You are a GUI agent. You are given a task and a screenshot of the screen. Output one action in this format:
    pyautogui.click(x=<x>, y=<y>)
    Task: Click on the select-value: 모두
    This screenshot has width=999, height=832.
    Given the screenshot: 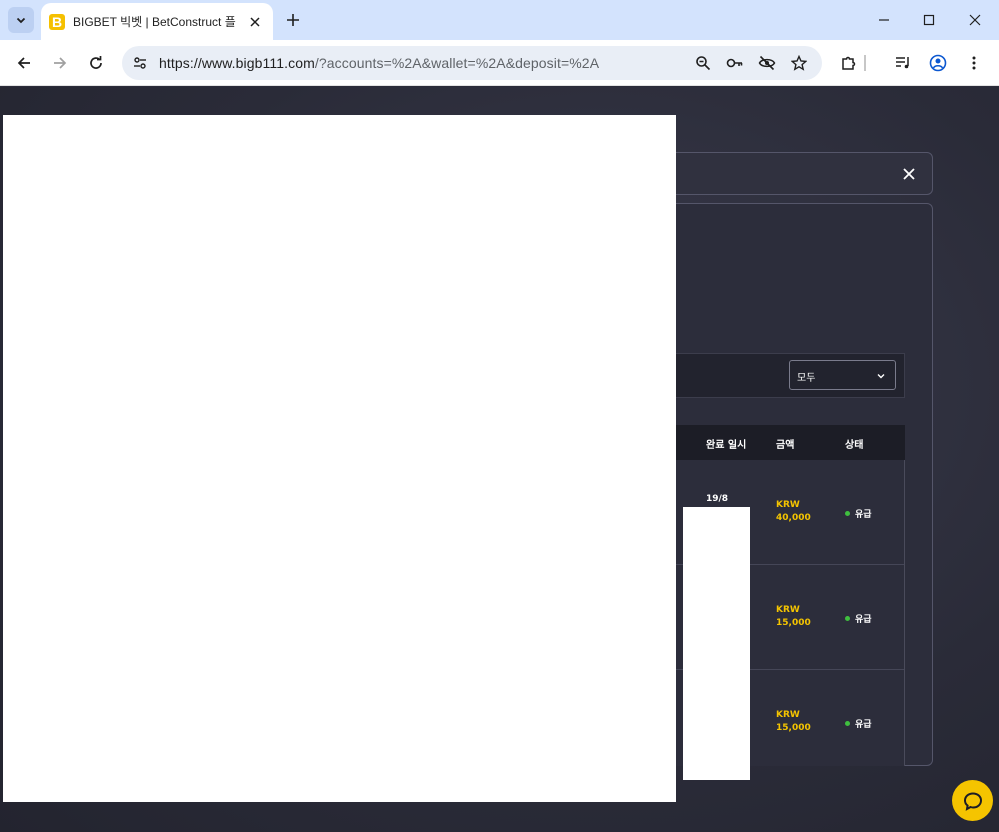 What is the action you would take?
    pyautogui.click(x=806, y=378)
    